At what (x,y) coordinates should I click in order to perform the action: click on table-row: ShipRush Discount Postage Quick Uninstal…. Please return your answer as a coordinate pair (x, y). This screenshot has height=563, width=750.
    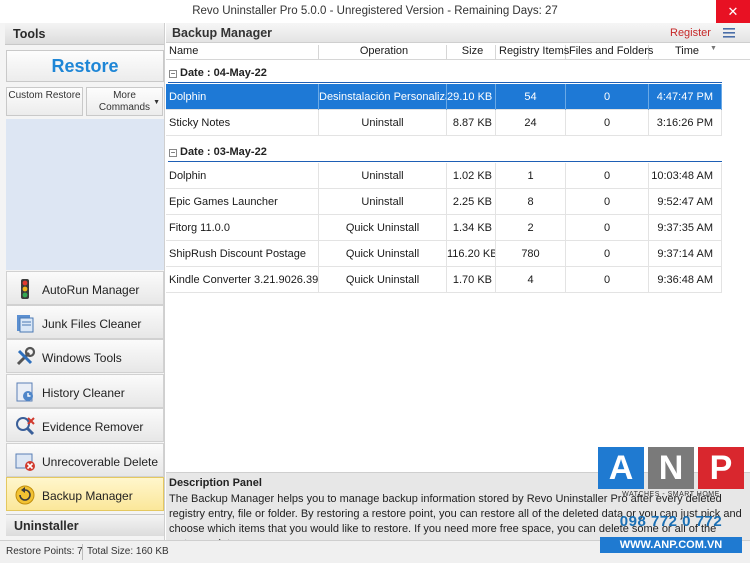
    Looking at the image, I should click on (444, 254).